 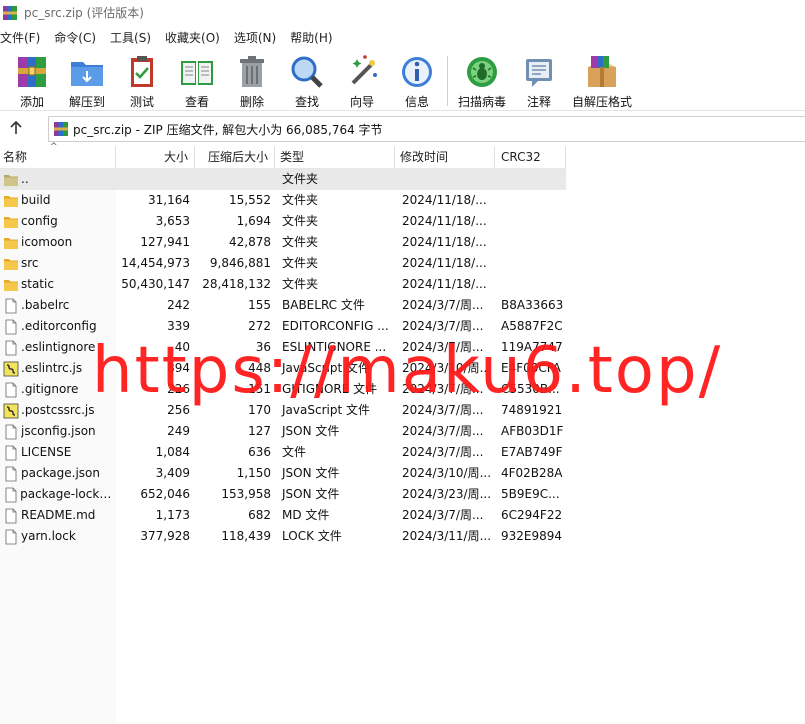 I want to click on find-button: 查找, so click(x=307, y=81).